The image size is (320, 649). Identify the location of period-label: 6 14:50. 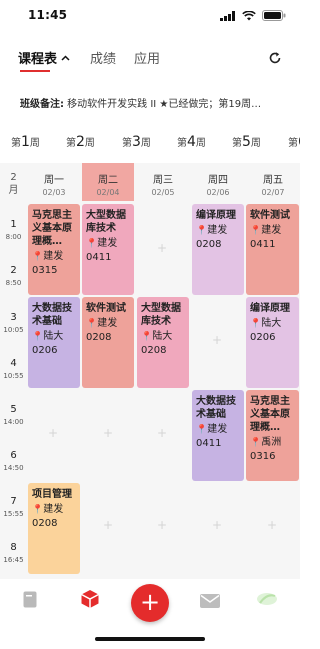
(13, 461).